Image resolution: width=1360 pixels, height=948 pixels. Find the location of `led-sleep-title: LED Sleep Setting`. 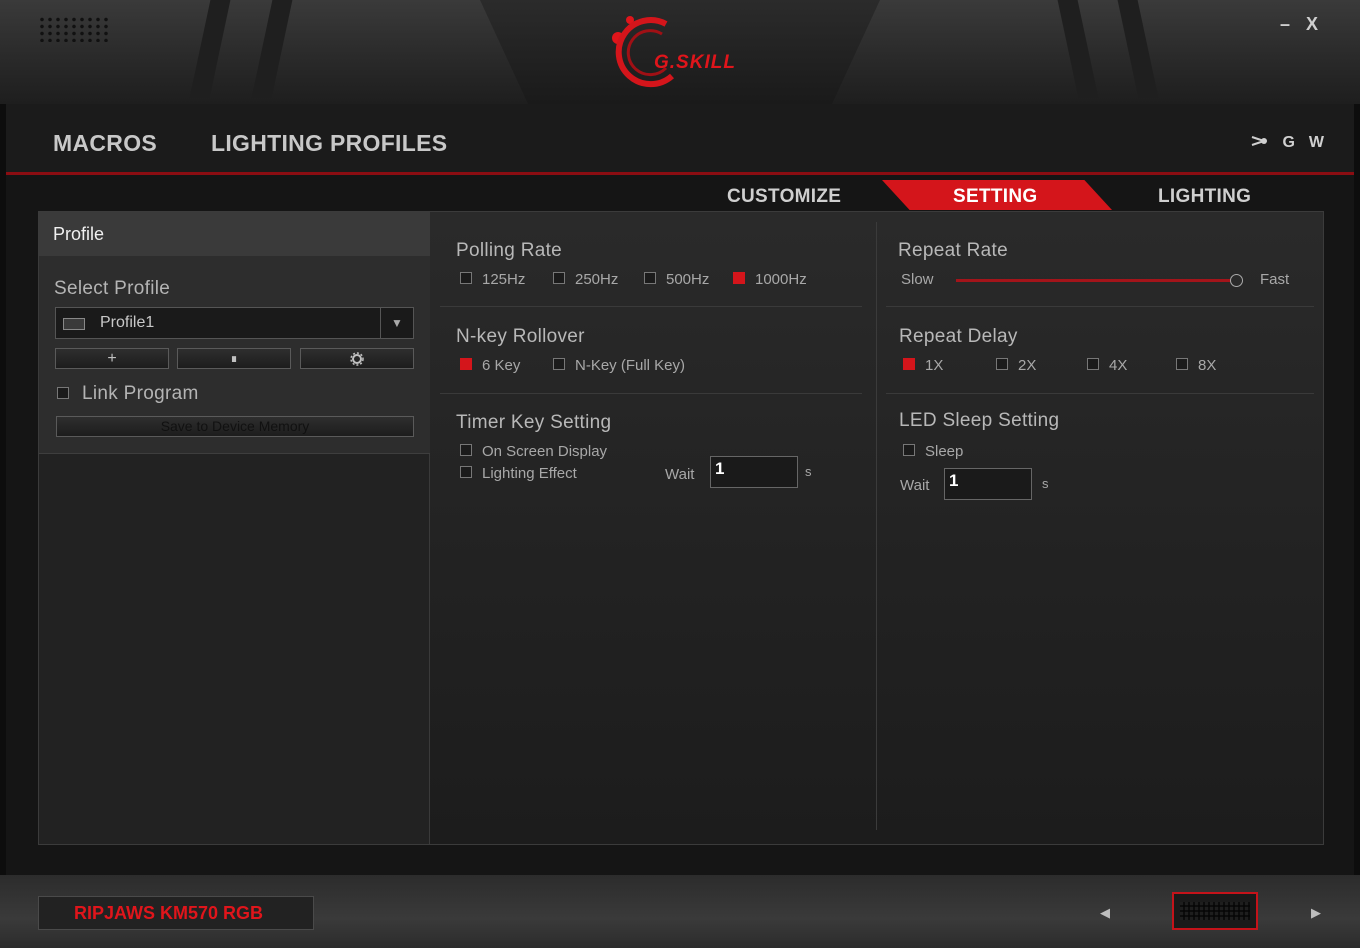

led-sleep-title: LED Sleep Setting is located at coordinates (979, 420).